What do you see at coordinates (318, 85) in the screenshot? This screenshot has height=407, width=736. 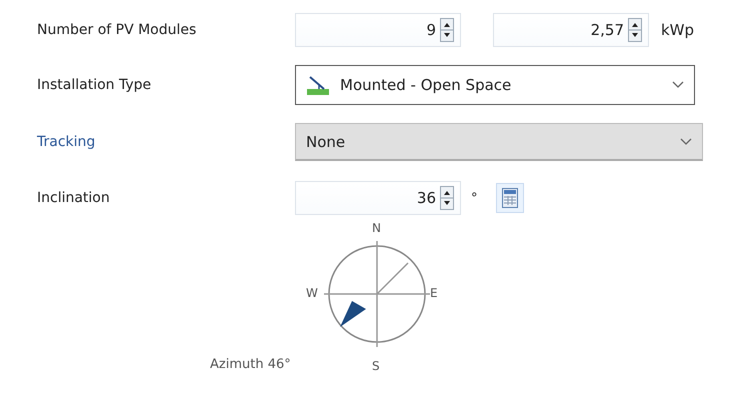 I see `mounted-panel-icon` at bounding box center [318, 85].